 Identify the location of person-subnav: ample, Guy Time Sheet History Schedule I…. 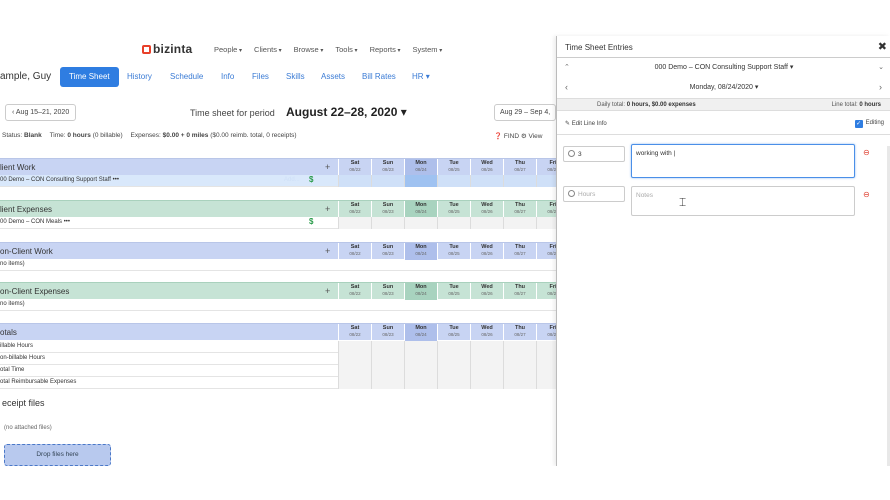
(278, 78).